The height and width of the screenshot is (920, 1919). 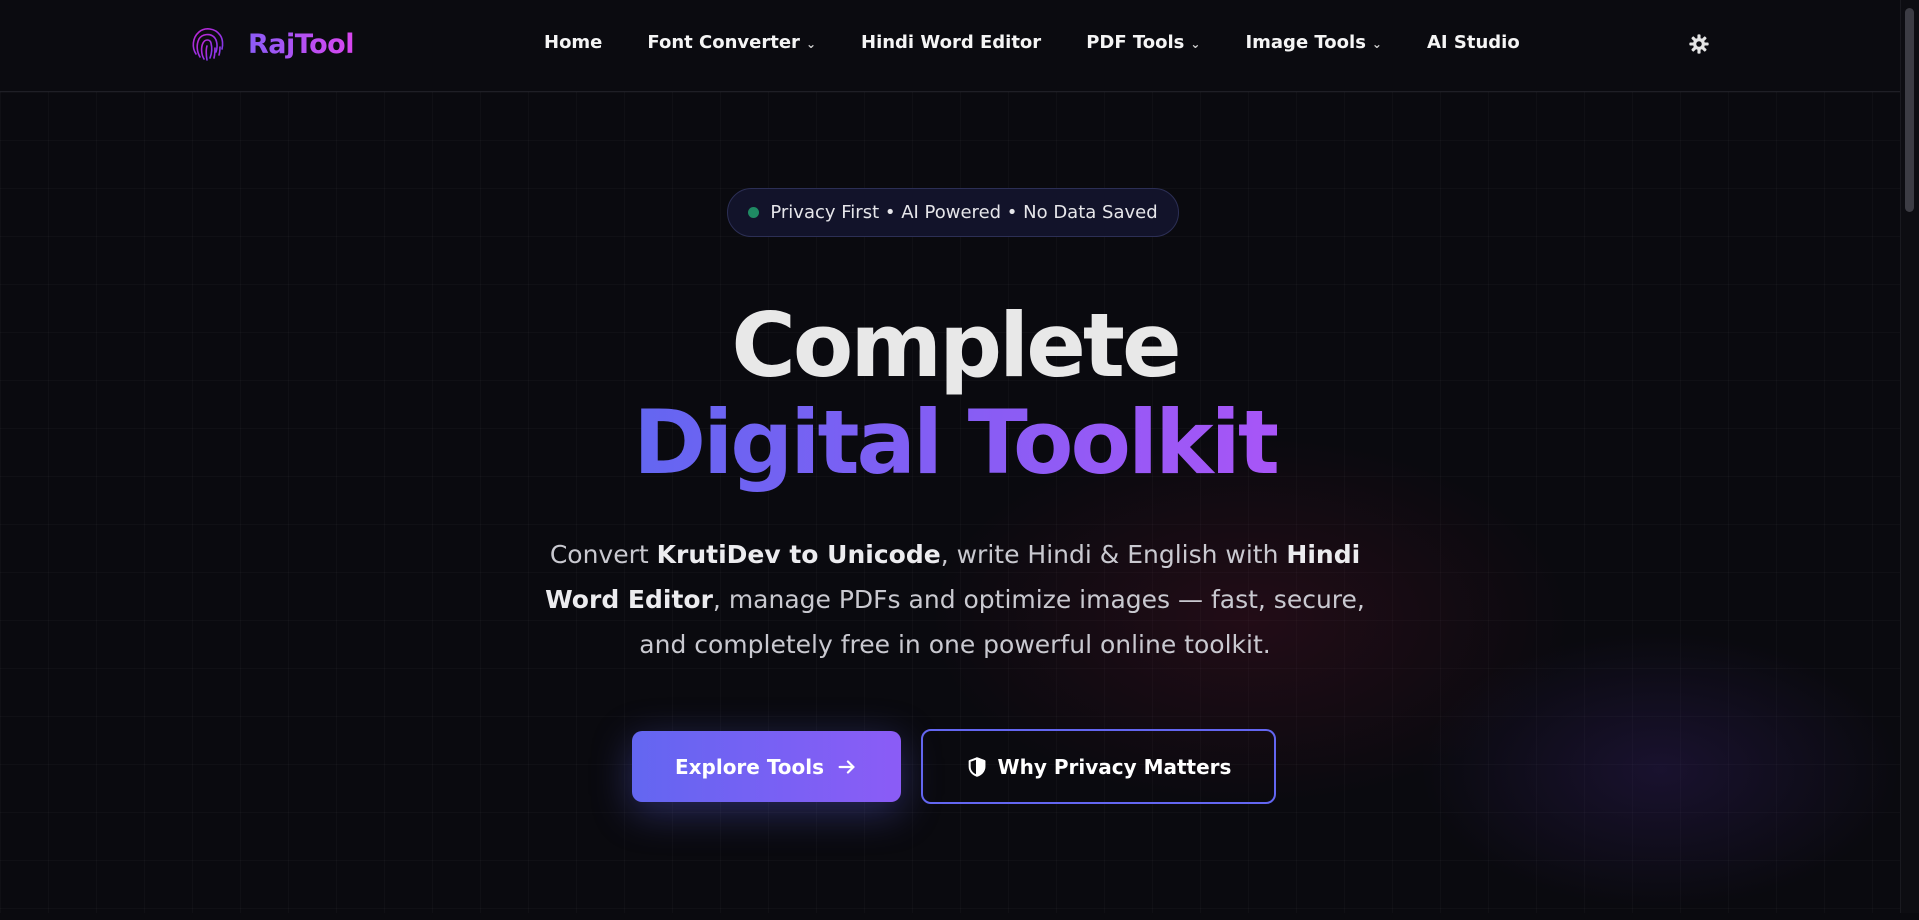 What do you see at coordinates (976, 766) in the screenshot?
I see `shield-icon` at bounding box center [976, 766].